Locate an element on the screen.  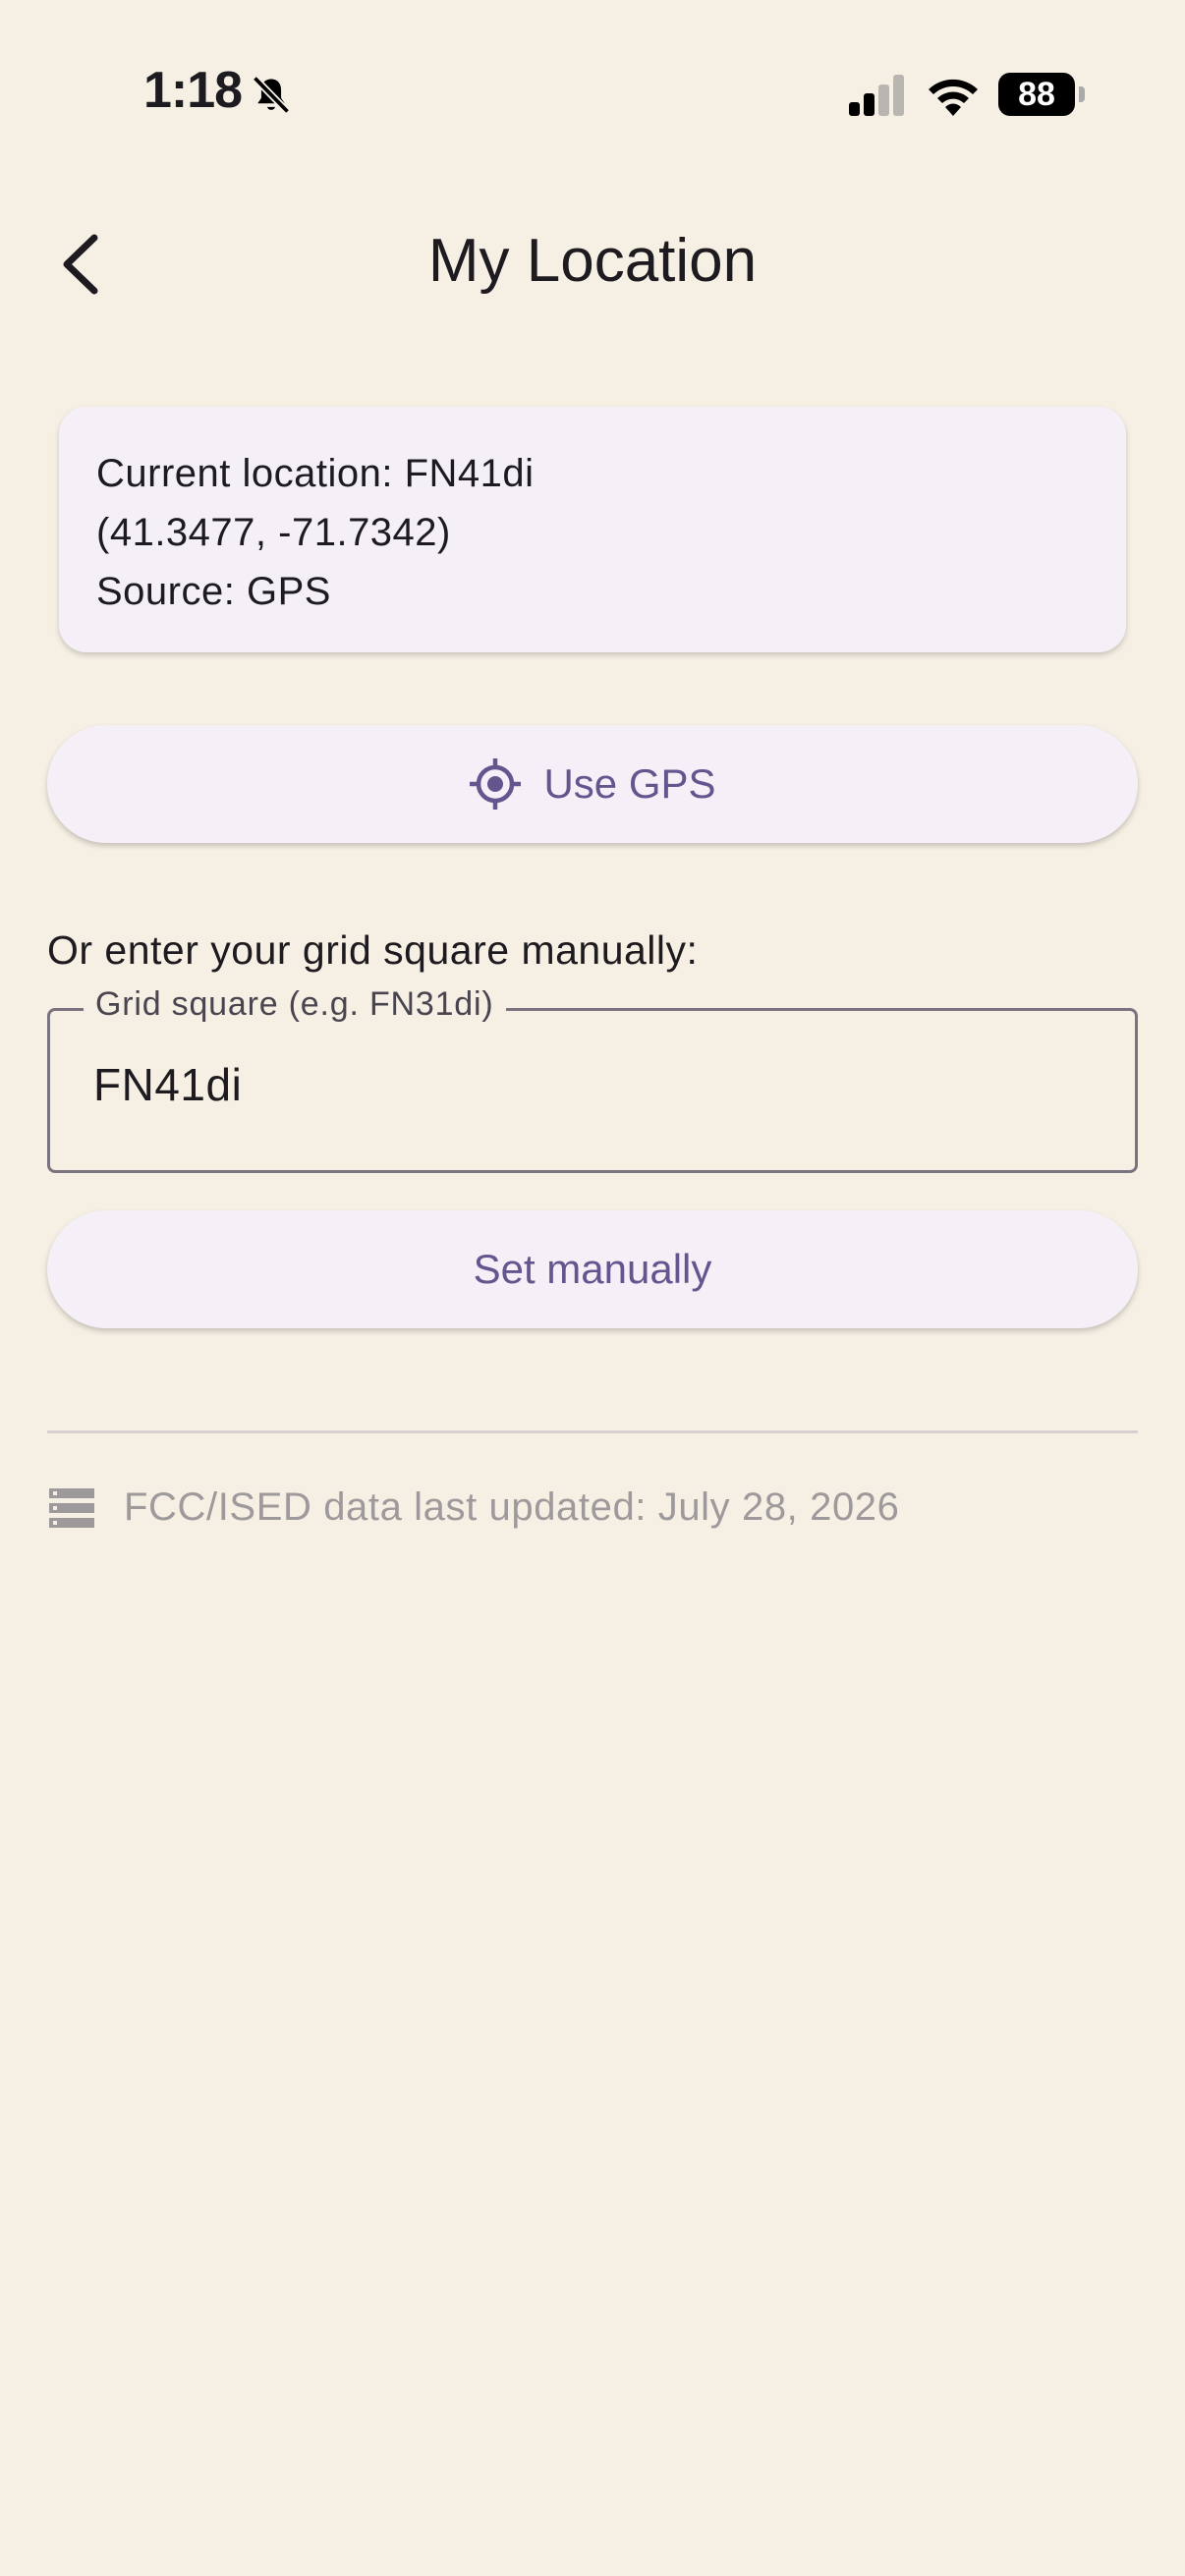
status-time: 1:18 is located at coordinates (193, 90).